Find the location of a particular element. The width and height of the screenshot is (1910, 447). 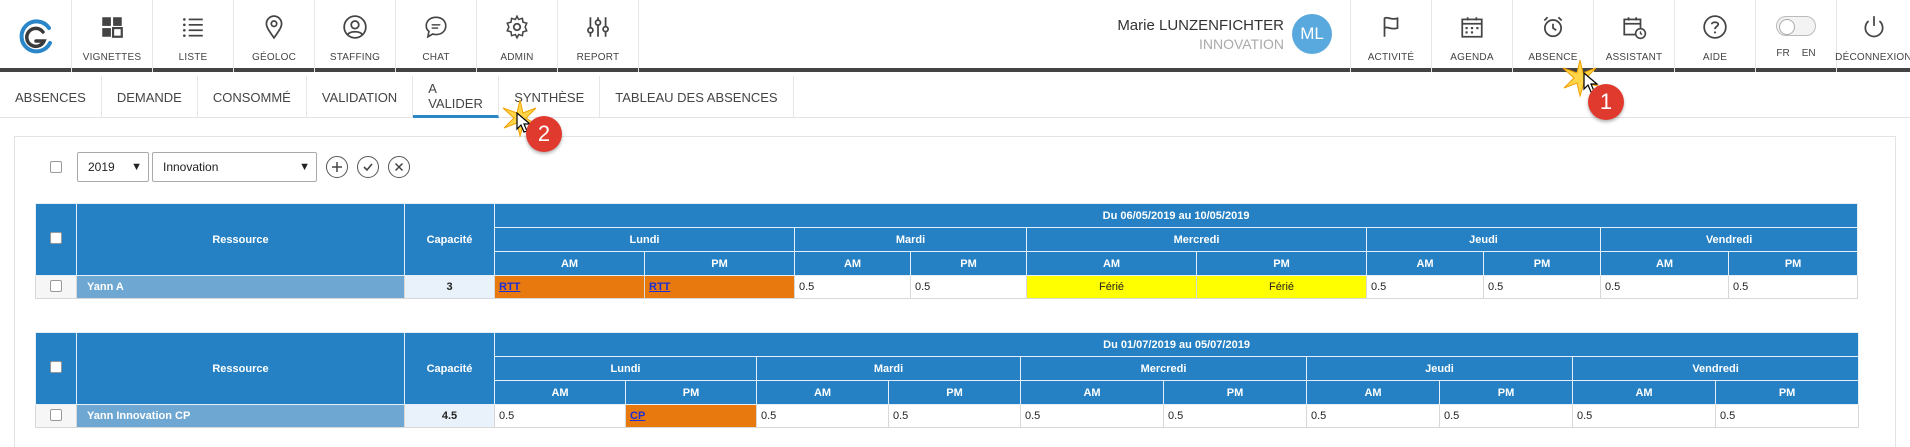

user-organization: INNOVATION is located at coordinates (1241, 43).